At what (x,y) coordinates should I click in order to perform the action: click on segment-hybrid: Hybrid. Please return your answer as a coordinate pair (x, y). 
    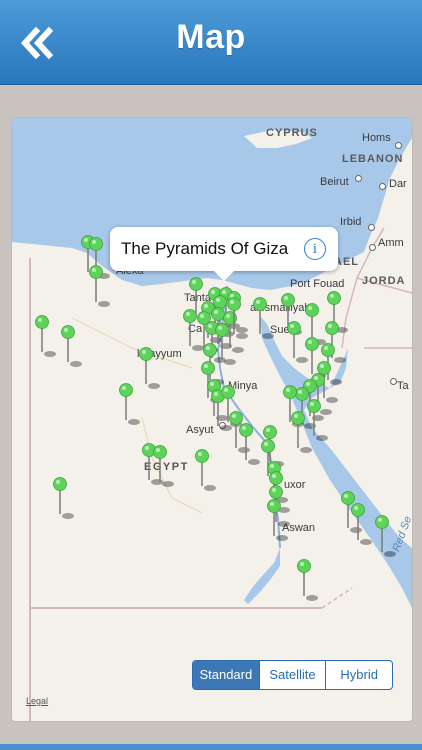
    Looking at the image, I should click on (358, 675).